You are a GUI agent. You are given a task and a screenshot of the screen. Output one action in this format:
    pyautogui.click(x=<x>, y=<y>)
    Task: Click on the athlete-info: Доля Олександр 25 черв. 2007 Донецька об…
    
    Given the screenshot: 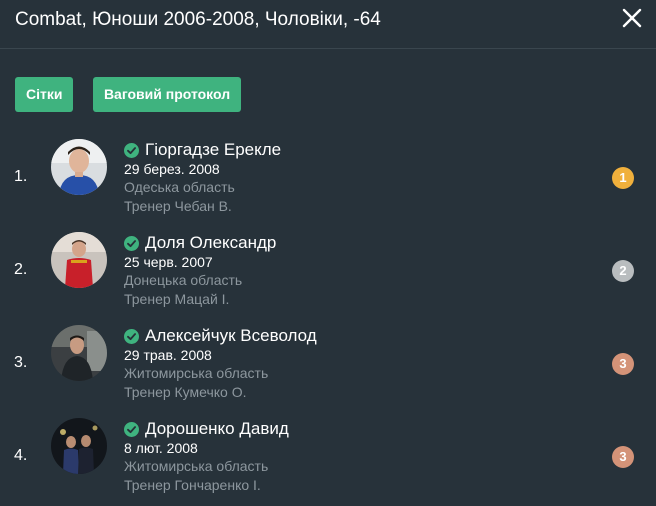 What is the action you would take?
    pyautogui.click(x=200, y=270)
    